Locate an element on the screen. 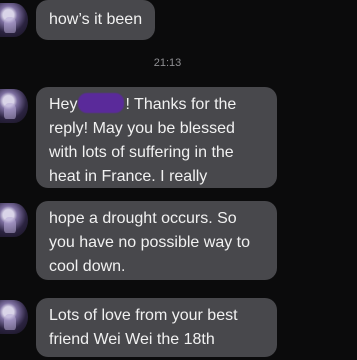 This screenshot has height=360, width=357. message-bubble: how’s it been is located at coordinates (96, 20).